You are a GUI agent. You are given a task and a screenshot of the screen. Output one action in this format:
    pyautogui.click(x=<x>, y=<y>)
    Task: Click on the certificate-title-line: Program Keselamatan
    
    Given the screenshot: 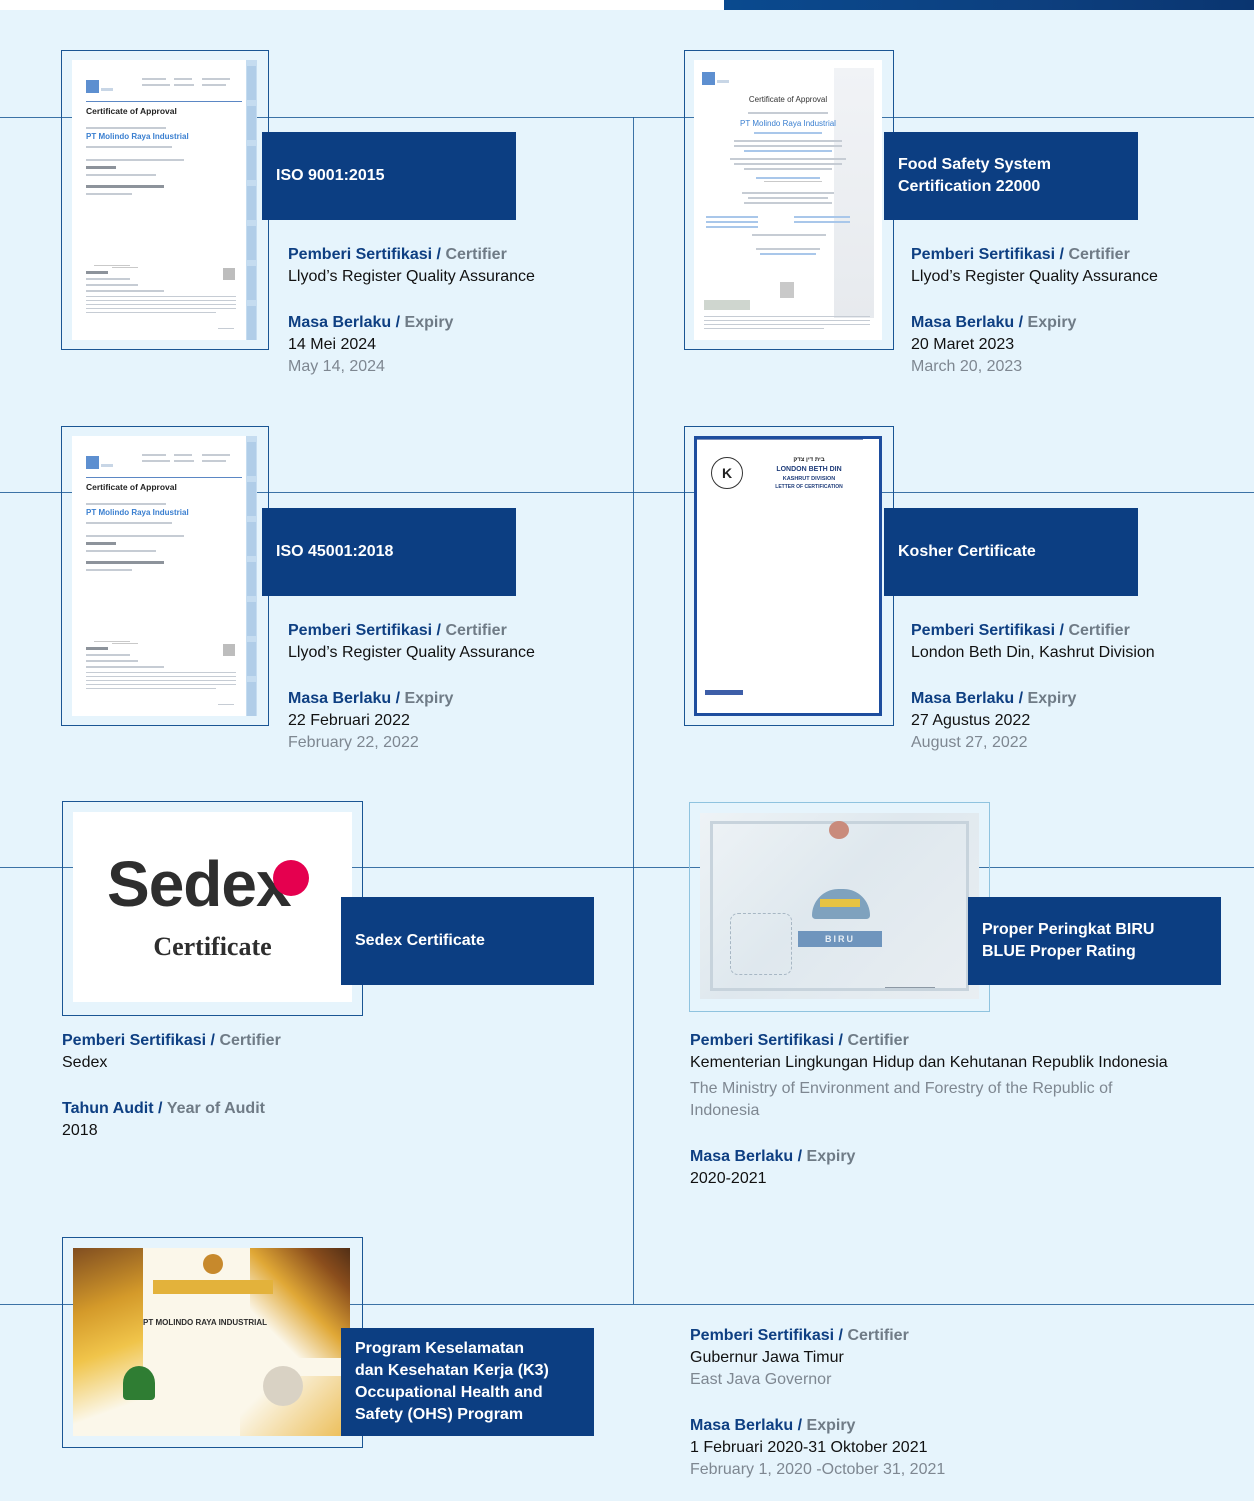 What is the action you would take?
    pyautogui.click(x=439, y=1348)
    